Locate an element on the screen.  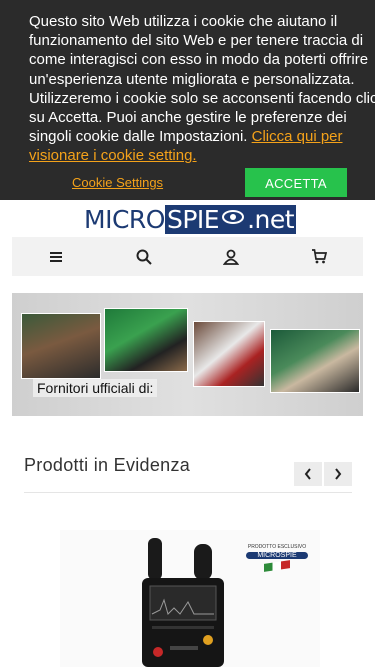
featured-products-title: Prodotti in Evidenza is located at coordinates (107, 465).